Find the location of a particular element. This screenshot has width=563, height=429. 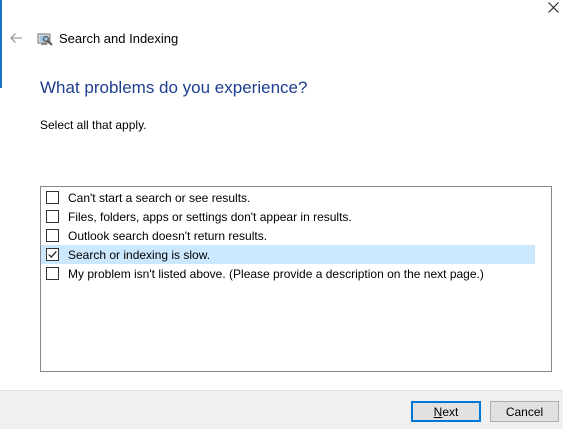

window-title: Search and Indexing is located at coordinates (119, 38).